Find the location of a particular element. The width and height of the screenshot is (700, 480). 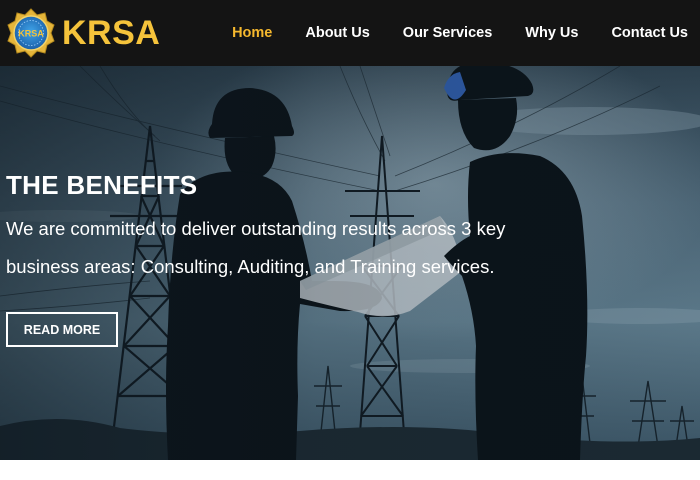

brand-name: KRSA is located at coordinates (111, 32).